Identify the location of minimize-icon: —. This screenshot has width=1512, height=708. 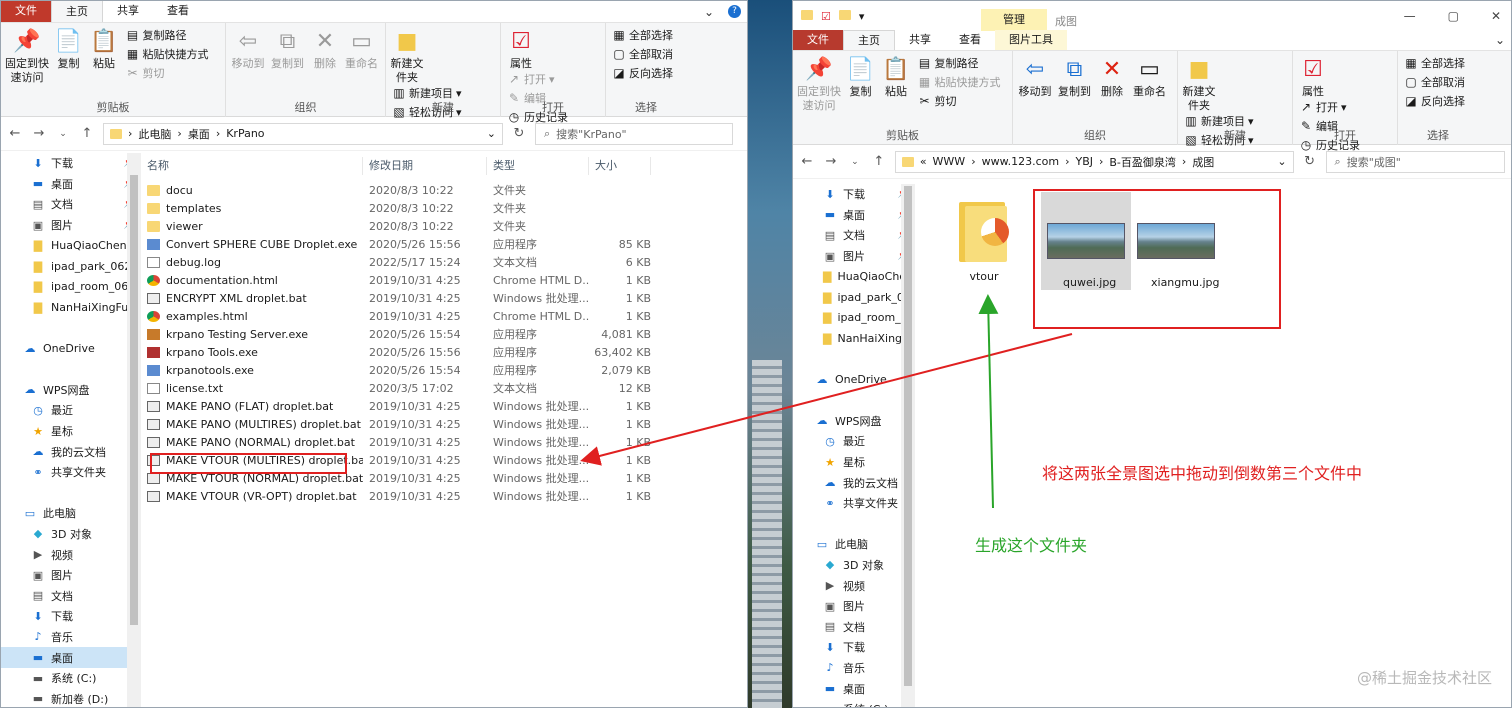
(1410, 16).